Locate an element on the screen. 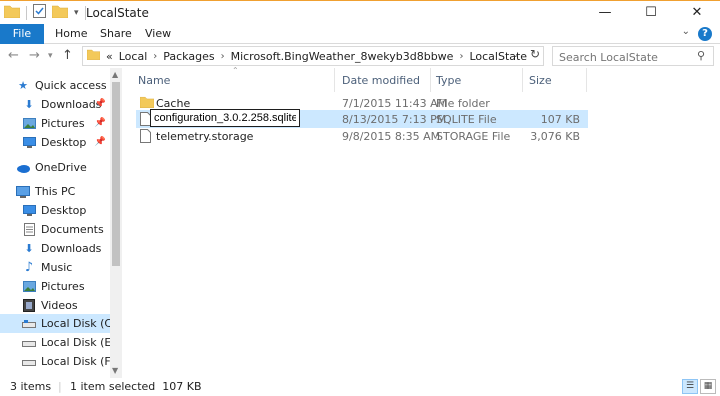 This screenshot has width=720, height=396. file-type: STORAGE File is located at coordinates (473, 136).